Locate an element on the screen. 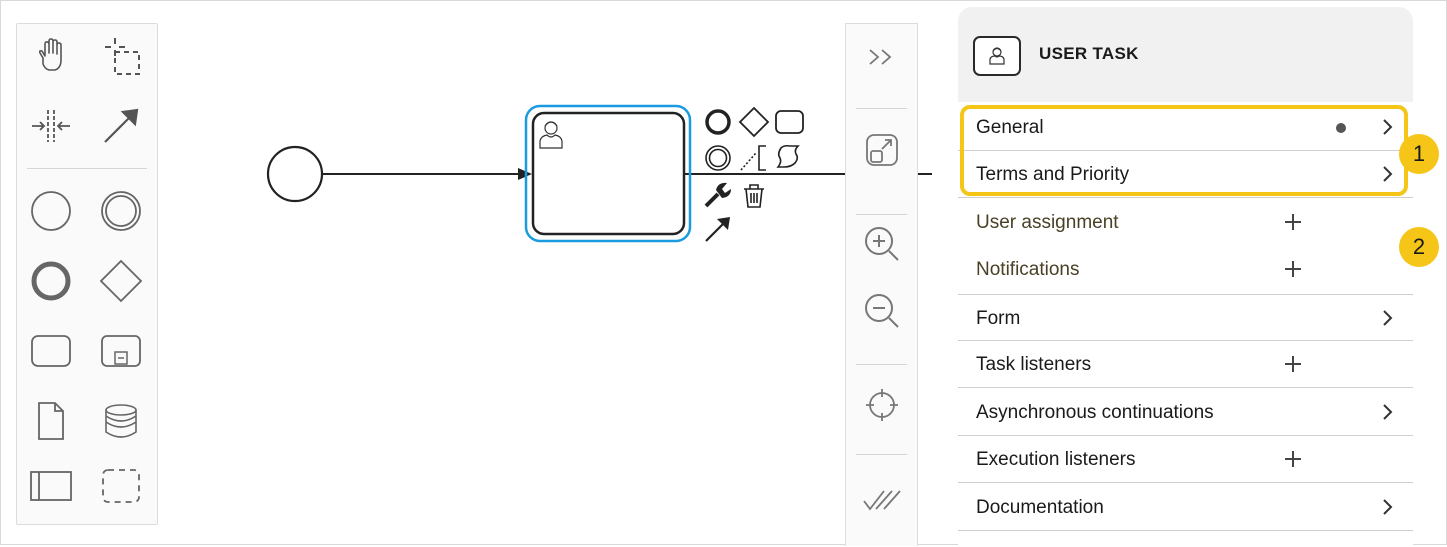  zoom-out-icon is located at coordinates (881, 311).